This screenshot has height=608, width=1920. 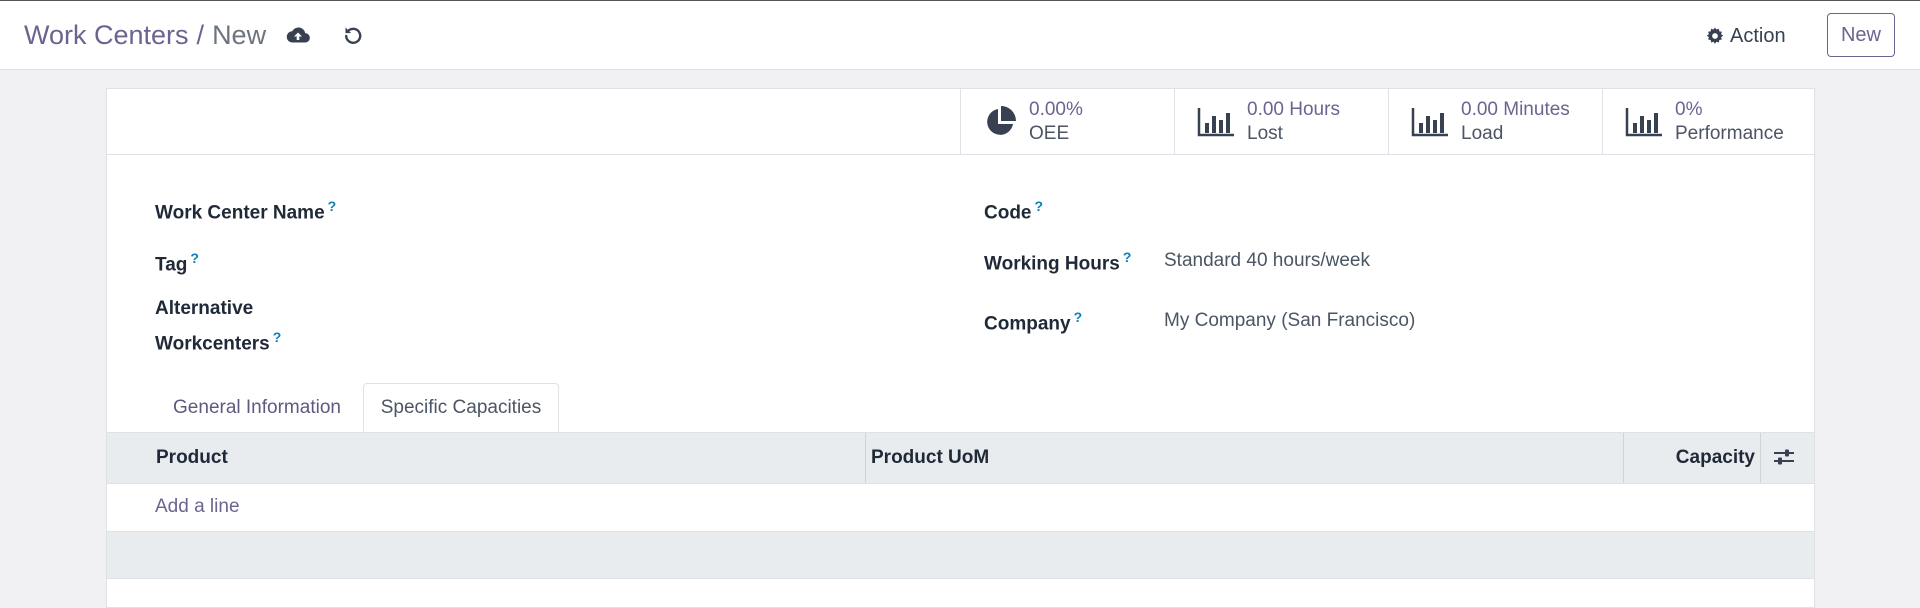 I want to click on breadcrumb: Work Centers / New, so click(x=145, y=35).